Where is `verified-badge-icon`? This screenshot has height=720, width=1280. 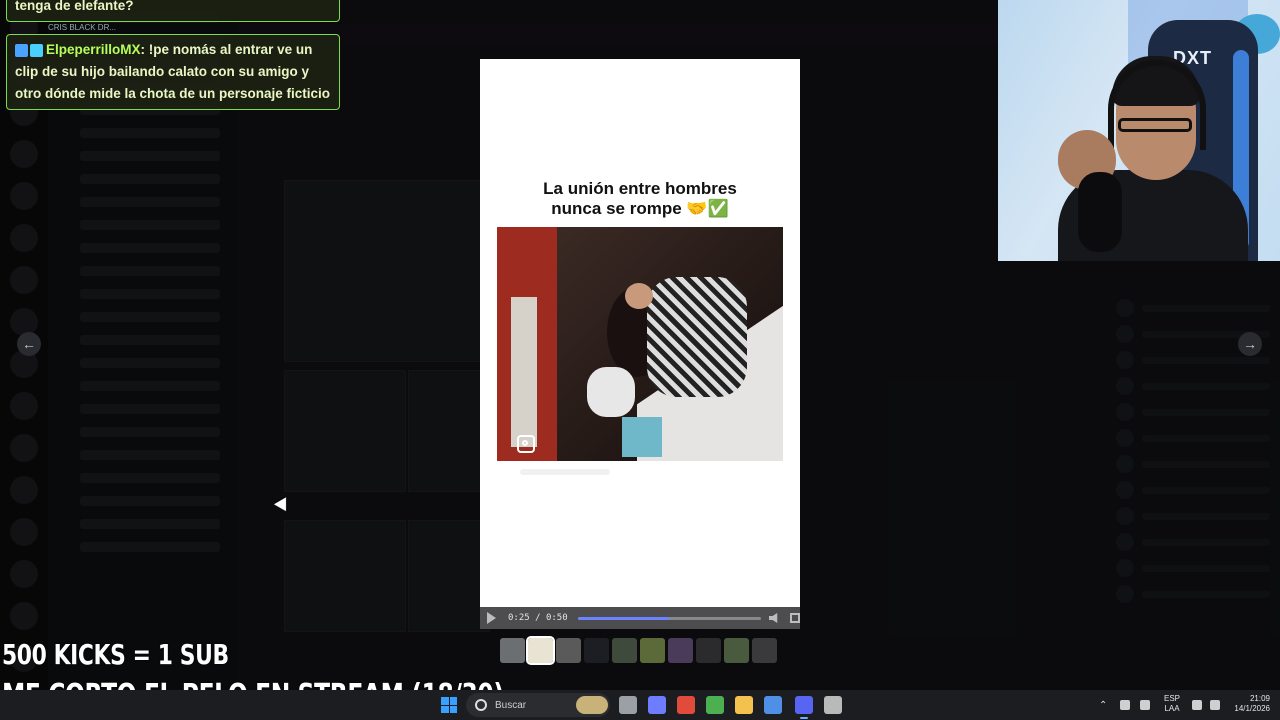 verified-badge-icon is located at coordinates (21, 50).